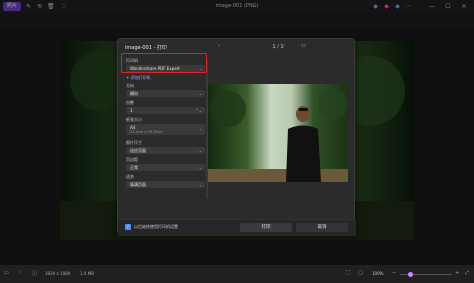  What do you see at coordinates (164, 63) in the screenshot?
I see `printer-highlight` at bounding box center [164, 63].